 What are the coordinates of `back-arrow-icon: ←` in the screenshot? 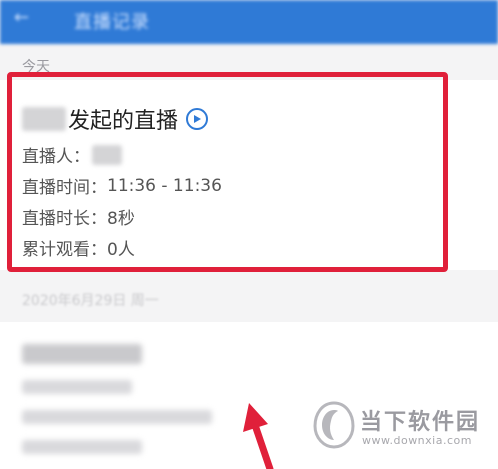 It's located at (21, 17).